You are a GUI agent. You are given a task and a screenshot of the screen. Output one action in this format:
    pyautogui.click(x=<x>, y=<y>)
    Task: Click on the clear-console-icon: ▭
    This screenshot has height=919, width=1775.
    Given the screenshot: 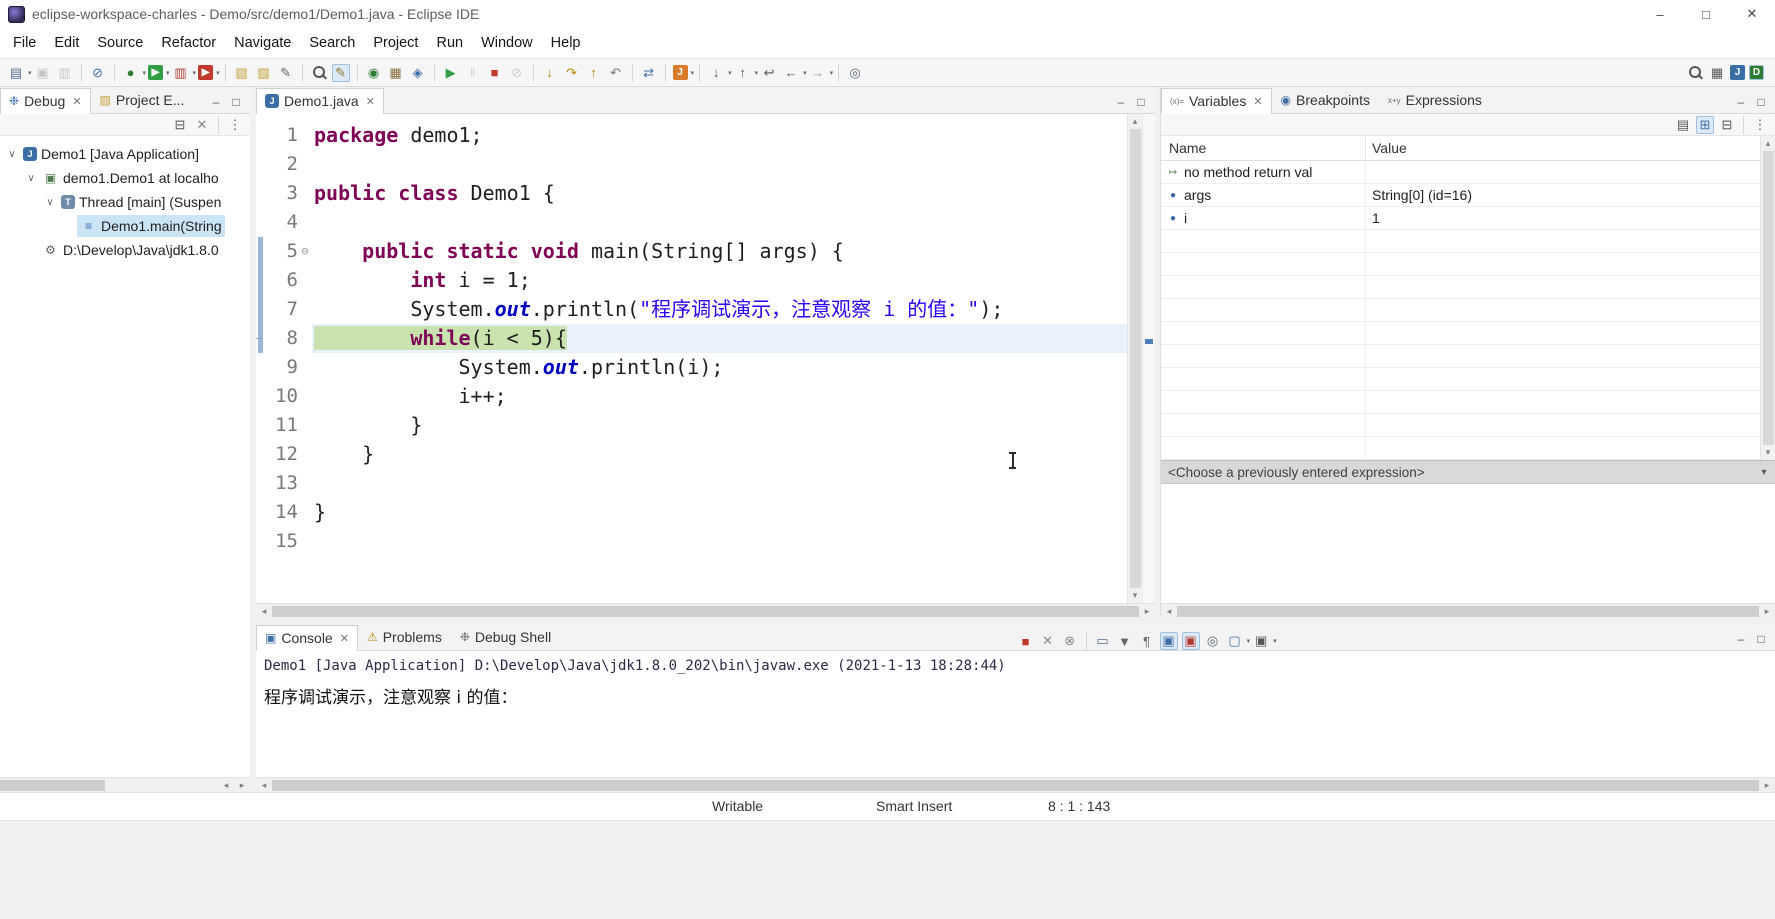 What is the action you would take?
    pyautogui.click(x=1103, y=641)
    